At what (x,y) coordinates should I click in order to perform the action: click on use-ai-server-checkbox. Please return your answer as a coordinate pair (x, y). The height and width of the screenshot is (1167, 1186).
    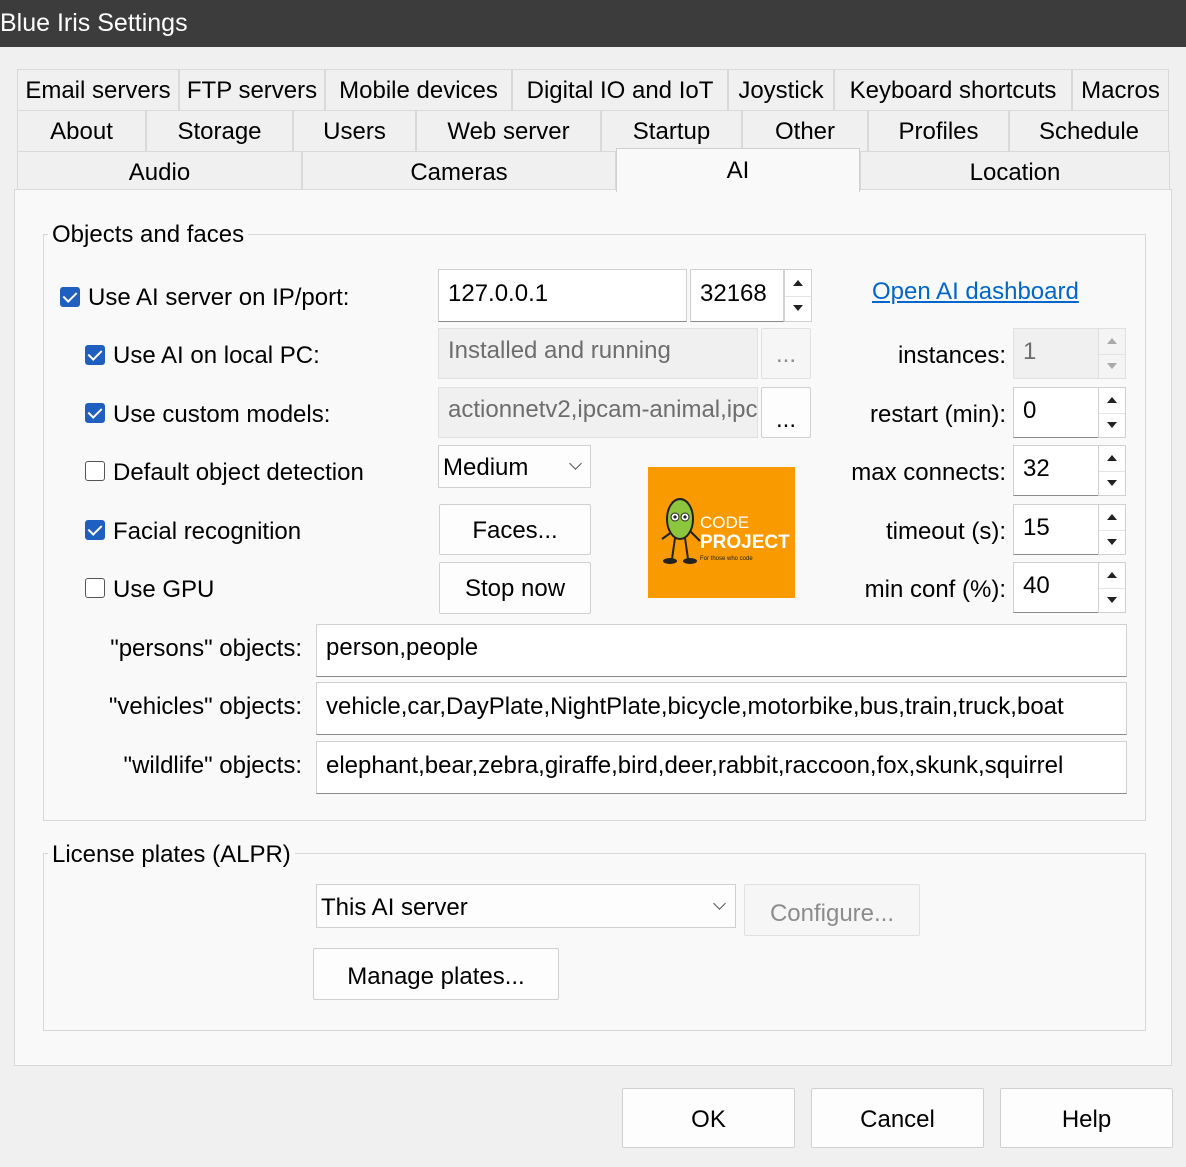
    Looking at the image, I should click on (70, 297).